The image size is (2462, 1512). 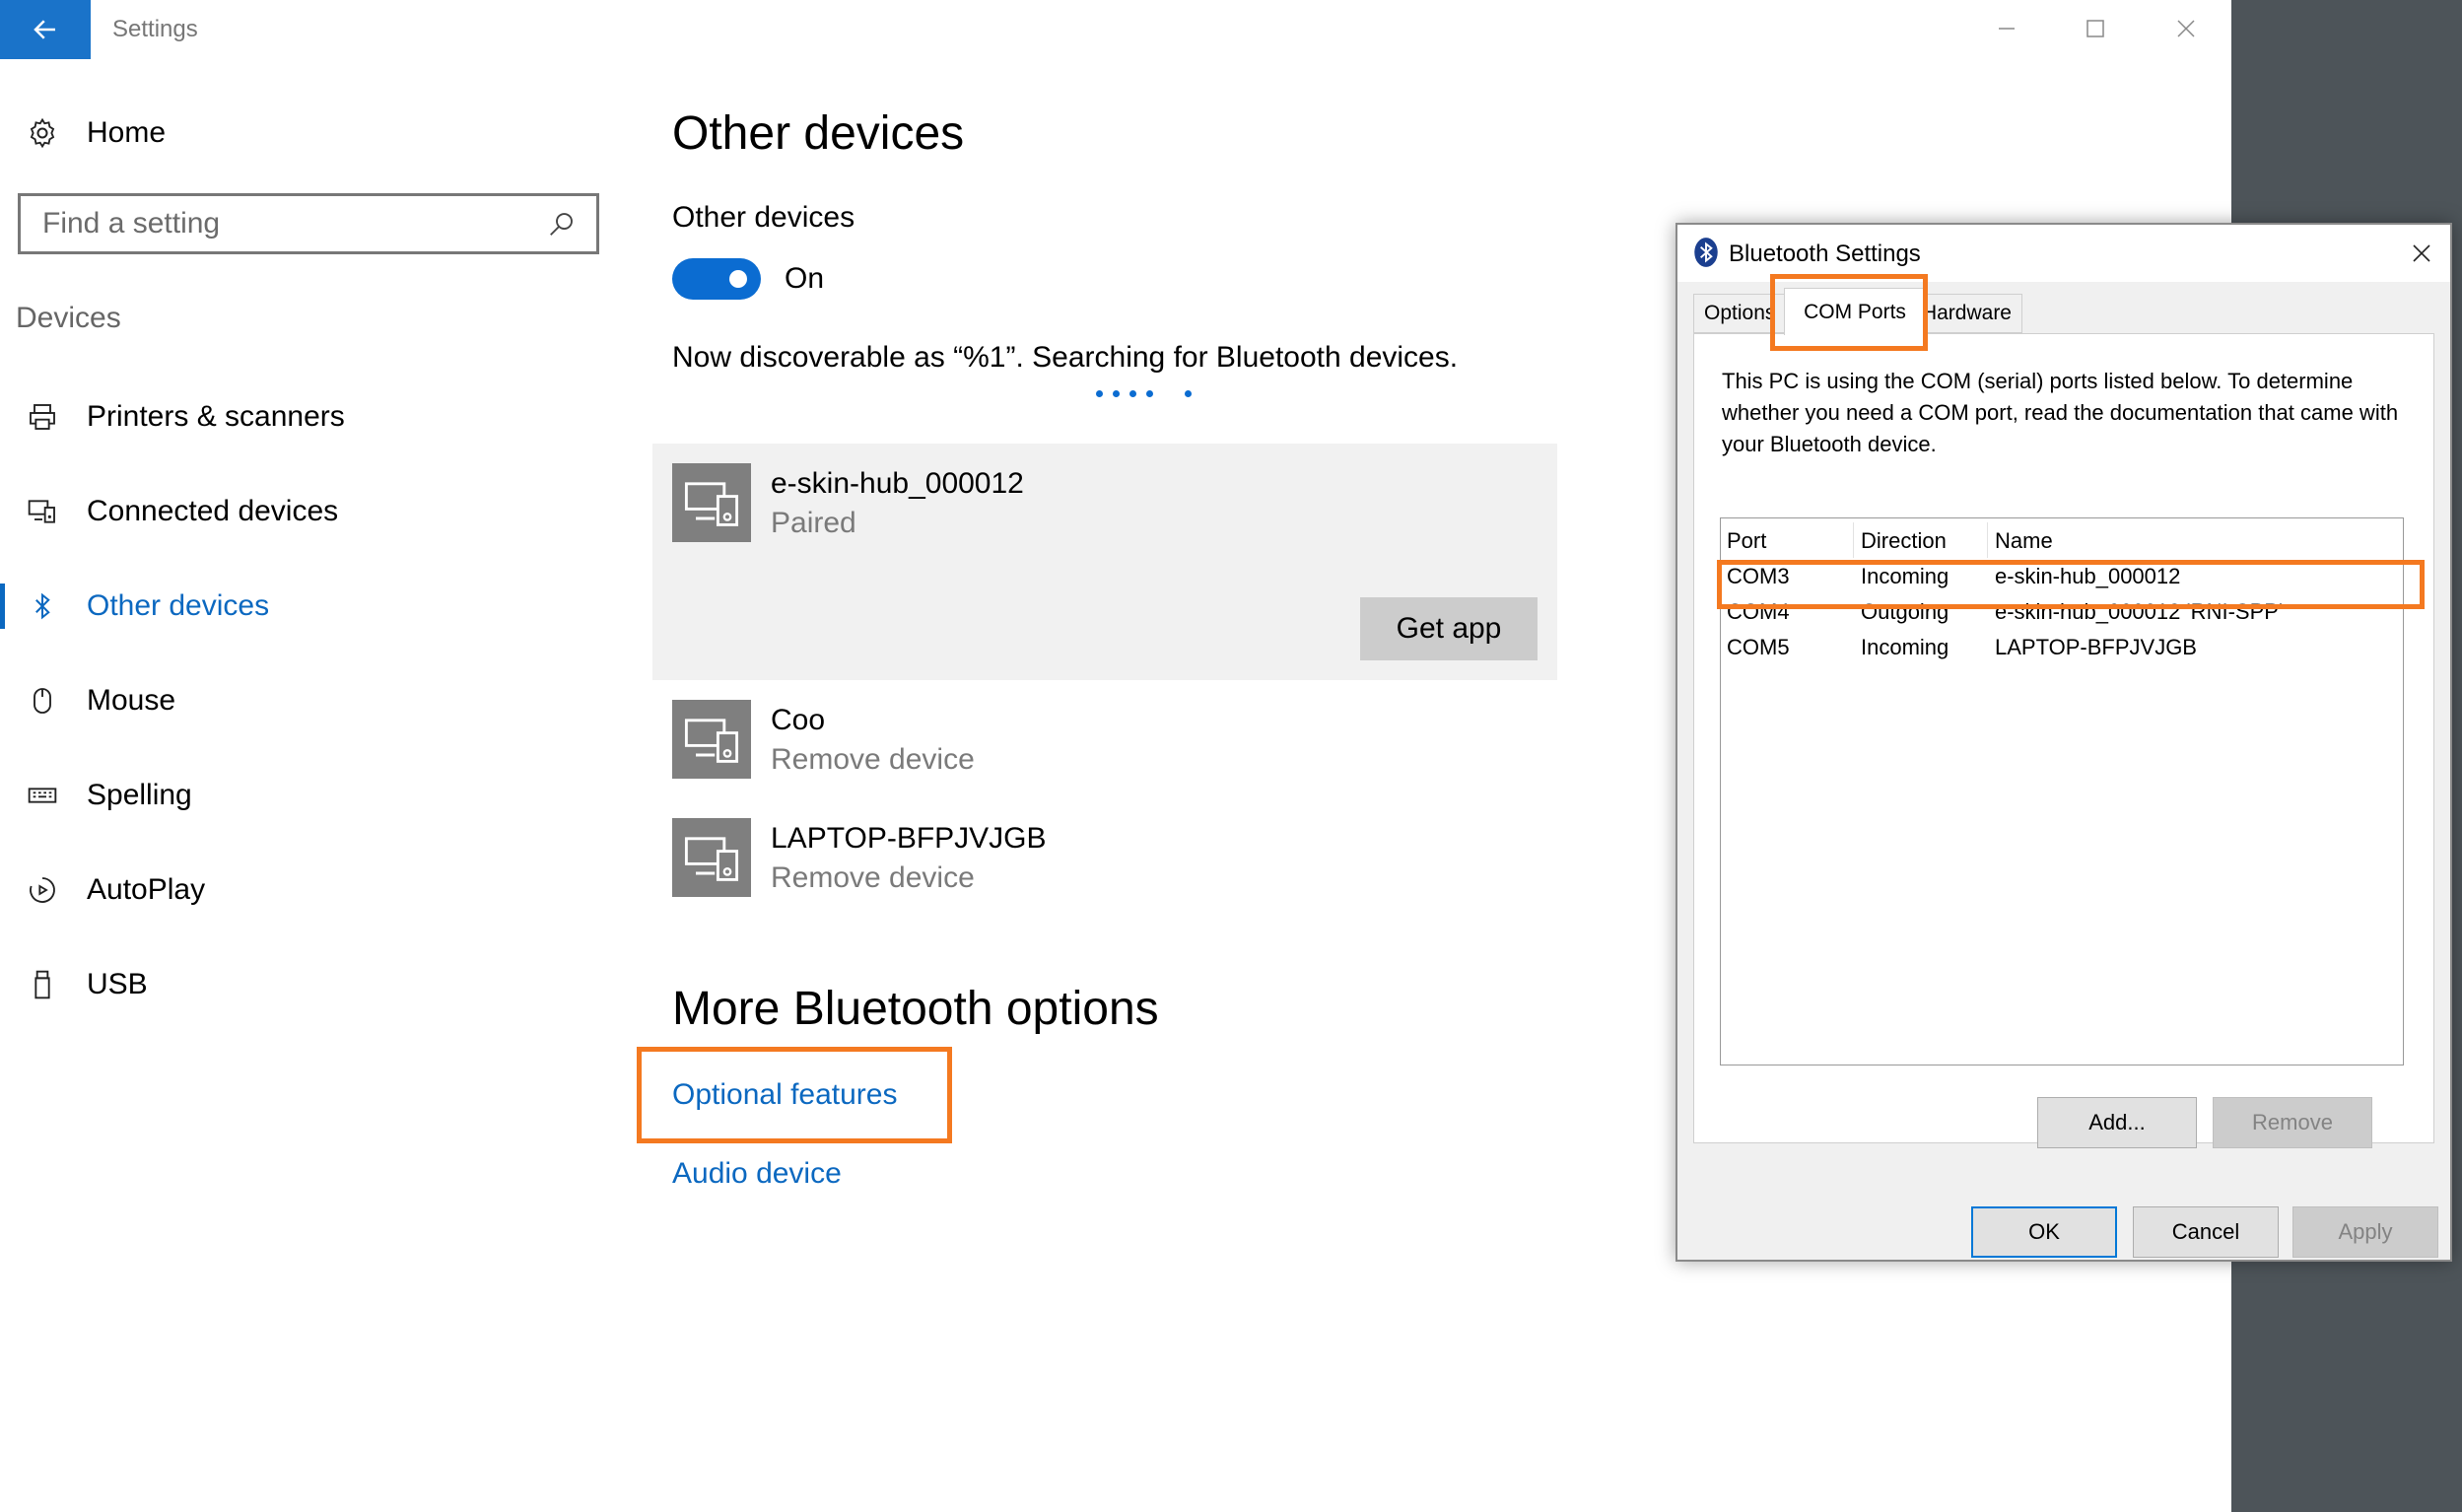 I want to click on tab-hardware: Hardware, so click(x=1970, y=313).